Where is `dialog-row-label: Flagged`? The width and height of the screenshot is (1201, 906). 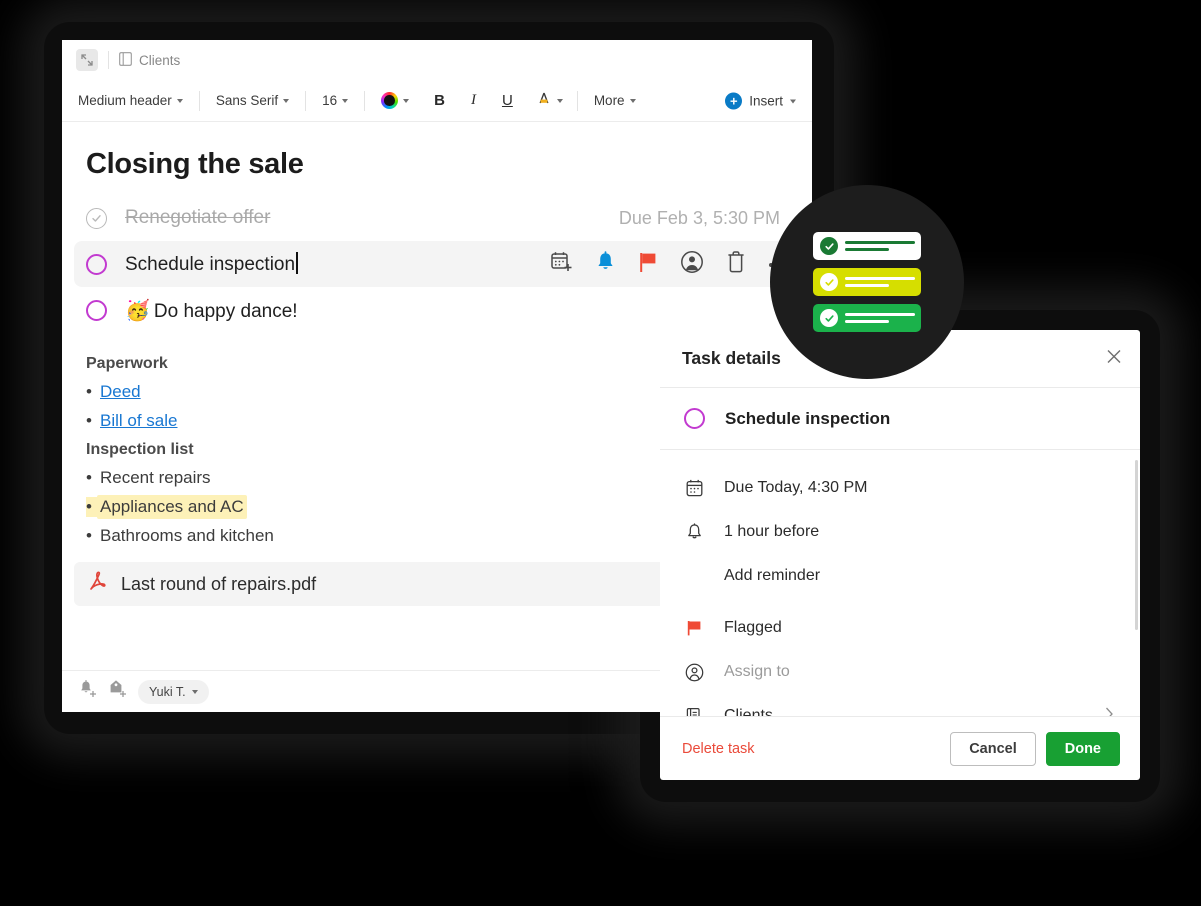
dialog-row-label: Flagged is located at coordinates (753, 627).